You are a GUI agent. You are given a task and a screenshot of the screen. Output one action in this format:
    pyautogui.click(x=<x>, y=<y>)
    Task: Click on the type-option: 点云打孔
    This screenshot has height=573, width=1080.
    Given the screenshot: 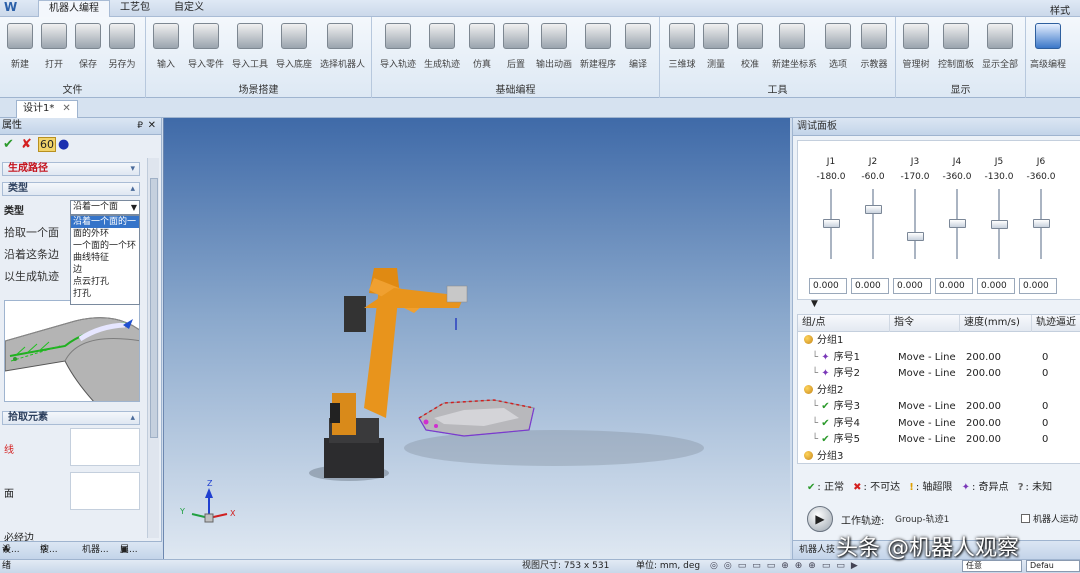 What is the action you would take?
    pyautogui.click(x=105, y=282)
    